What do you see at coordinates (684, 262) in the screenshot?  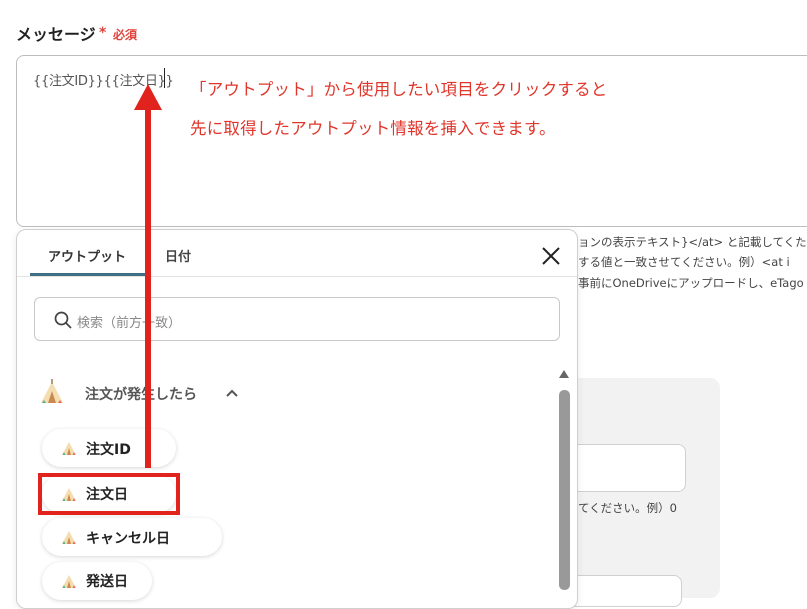 I see `help-text-2: する値と一致させてください。例）<at i` at bounding box center [684, 262].